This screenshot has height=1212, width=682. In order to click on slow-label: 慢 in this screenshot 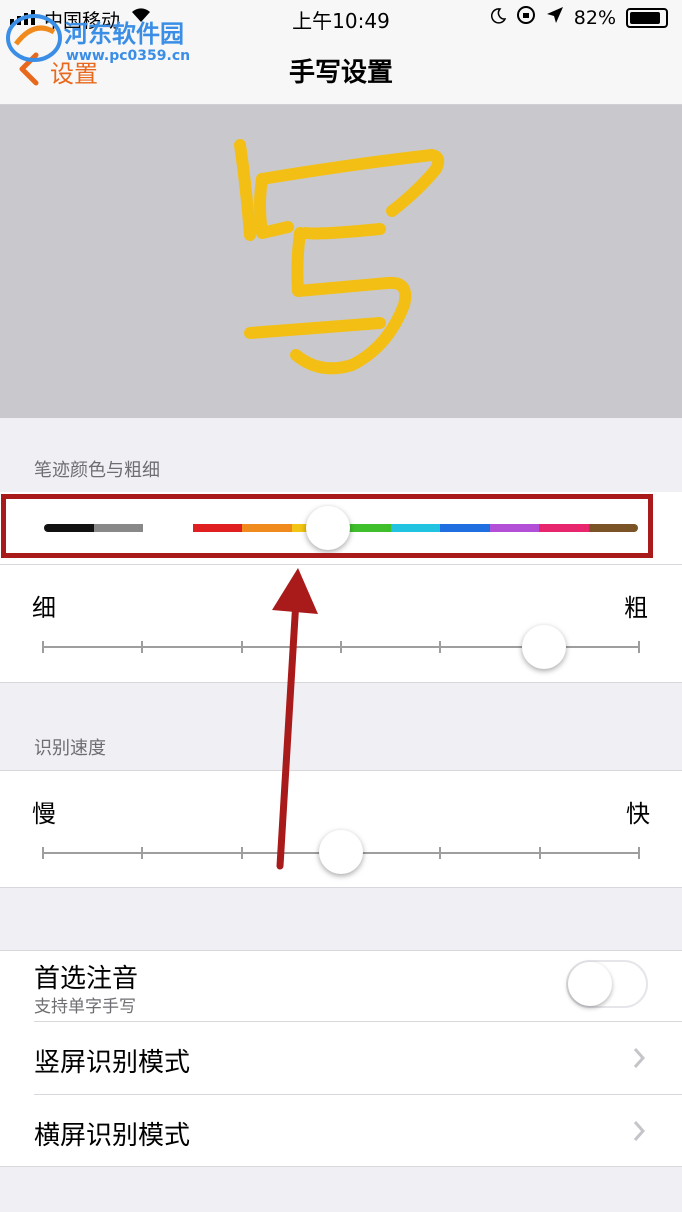, I will do `click(44, 814)`.